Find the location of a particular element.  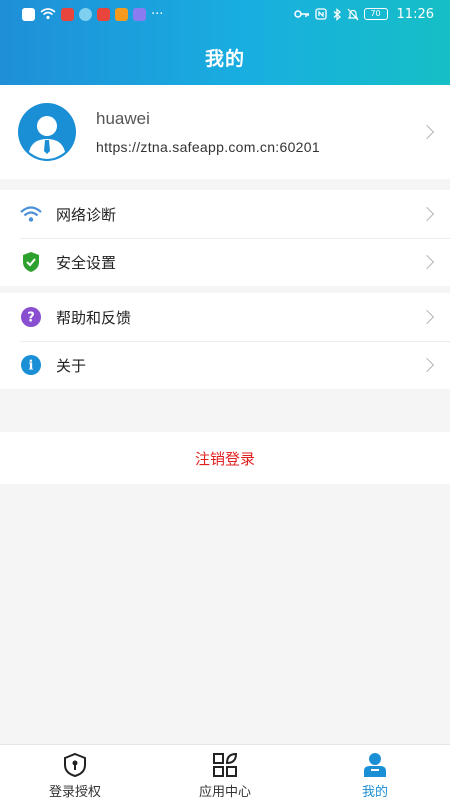

battery-indicator: 70 is located at coordinates (375, 14).